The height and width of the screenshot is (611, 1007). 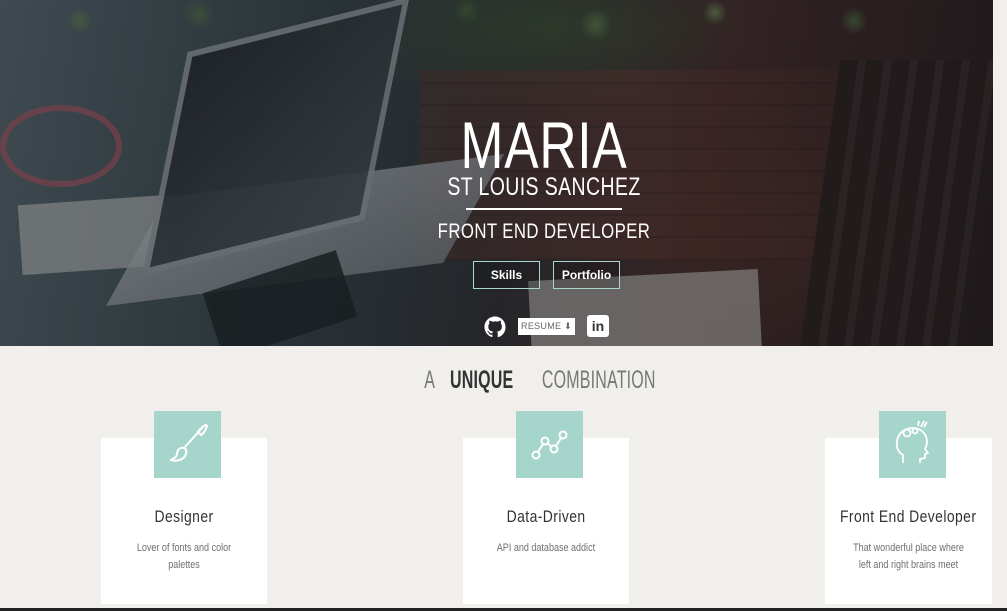 I want to click on name-divider, so click(x=544, y=209).